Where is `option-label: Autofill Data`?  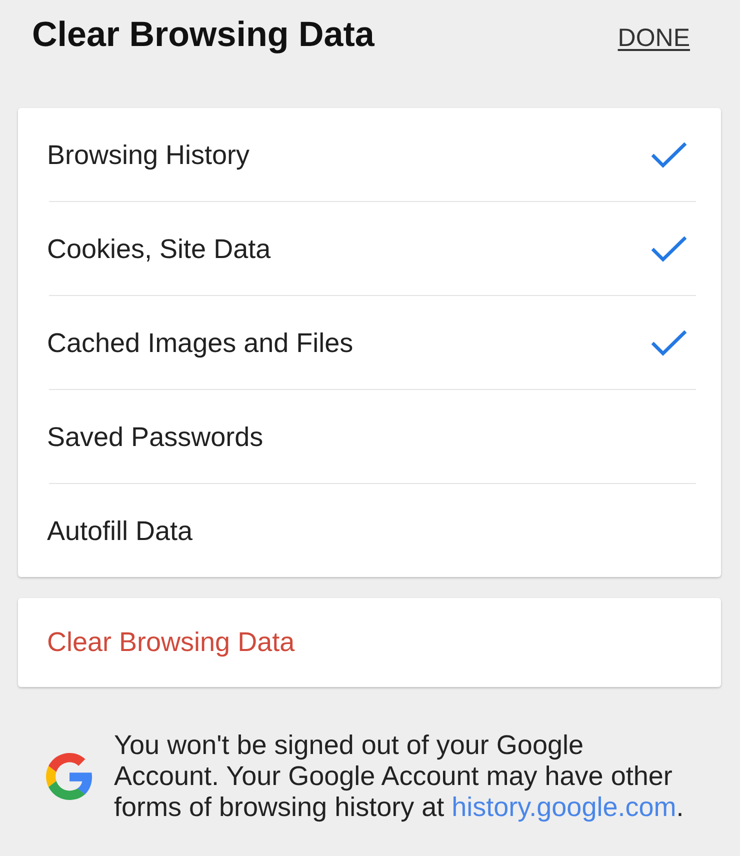
option-label: Autofill Data is located at coordinates (120, 530).